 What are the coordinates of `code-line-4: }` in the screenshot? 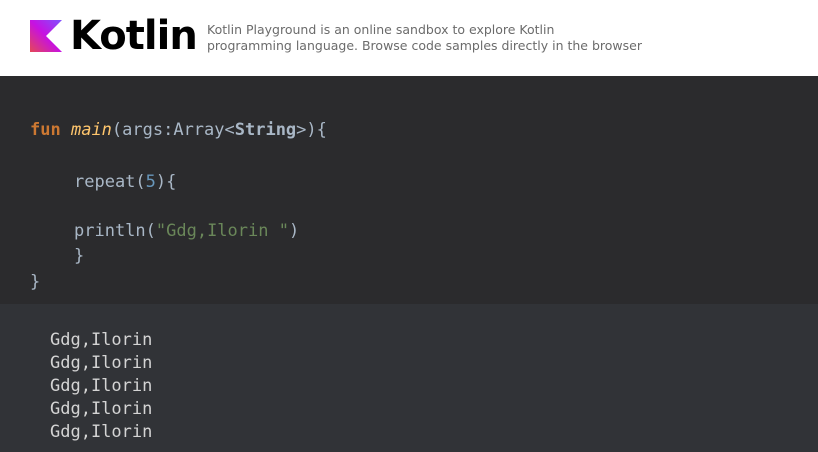 It's located at (79, 256).